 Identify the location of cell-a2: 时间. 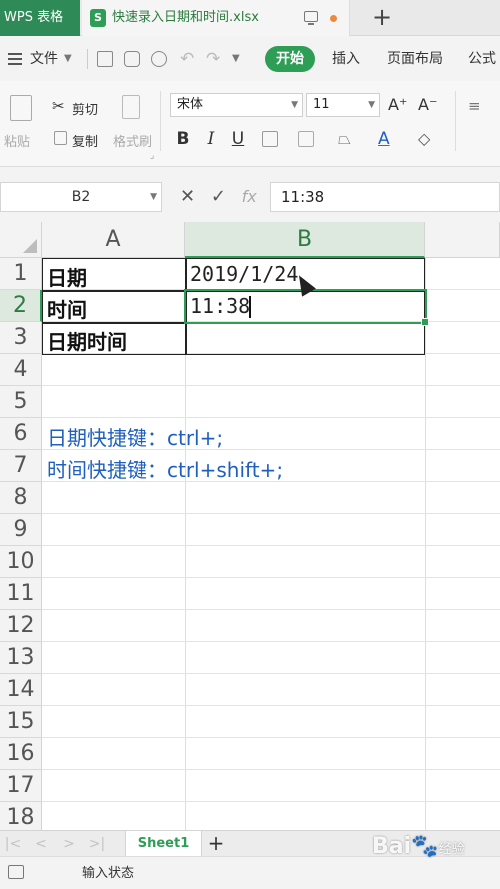
(64, 308).